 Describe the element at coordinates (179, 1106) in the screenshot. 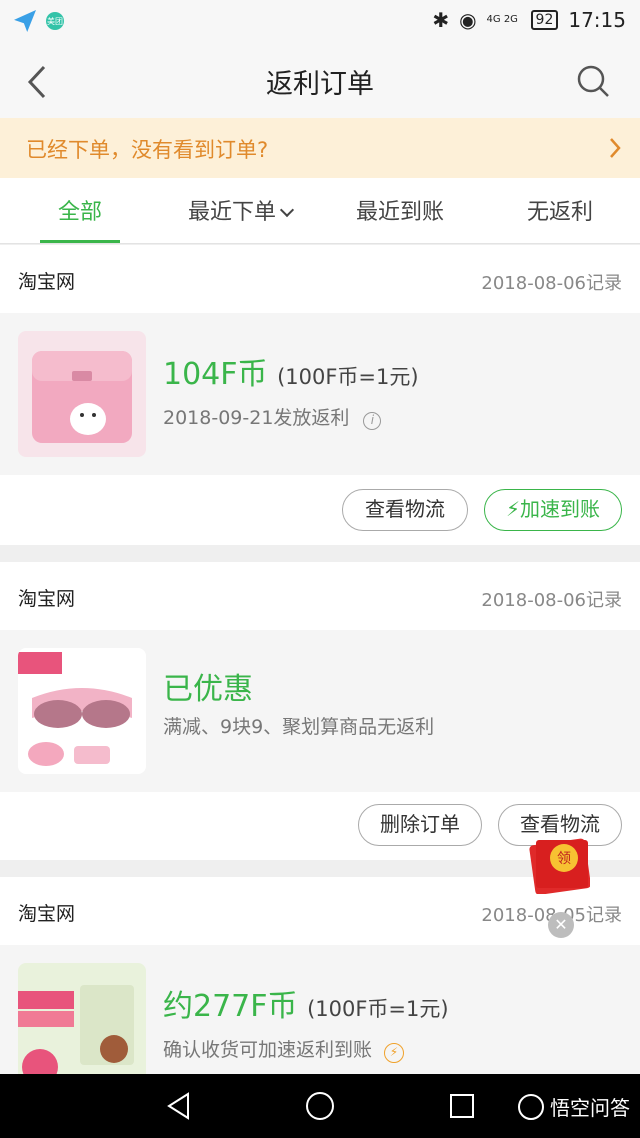

I see `nav-back-icon` at that location.